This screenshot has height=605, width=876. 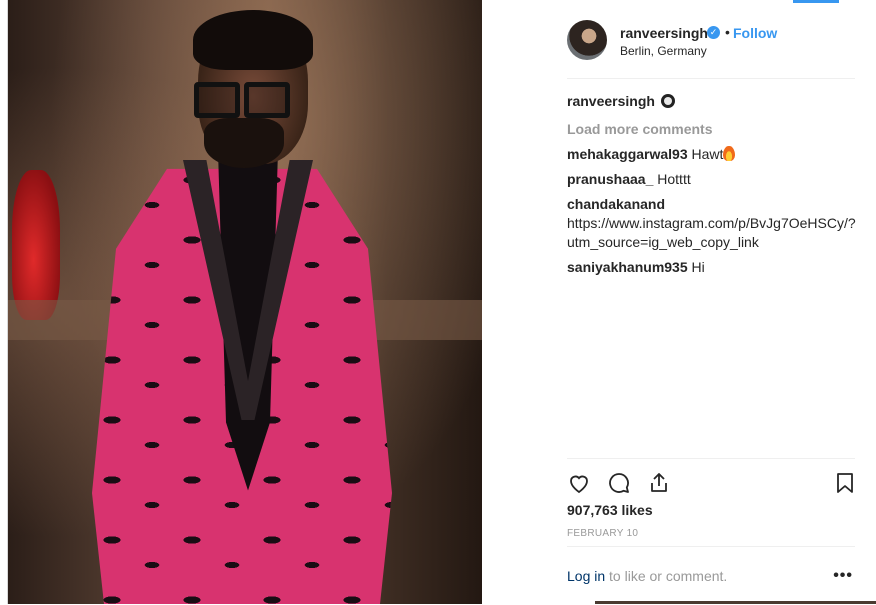 I want to click on caption-username: ranveersingh, so click(x=611, y=101).